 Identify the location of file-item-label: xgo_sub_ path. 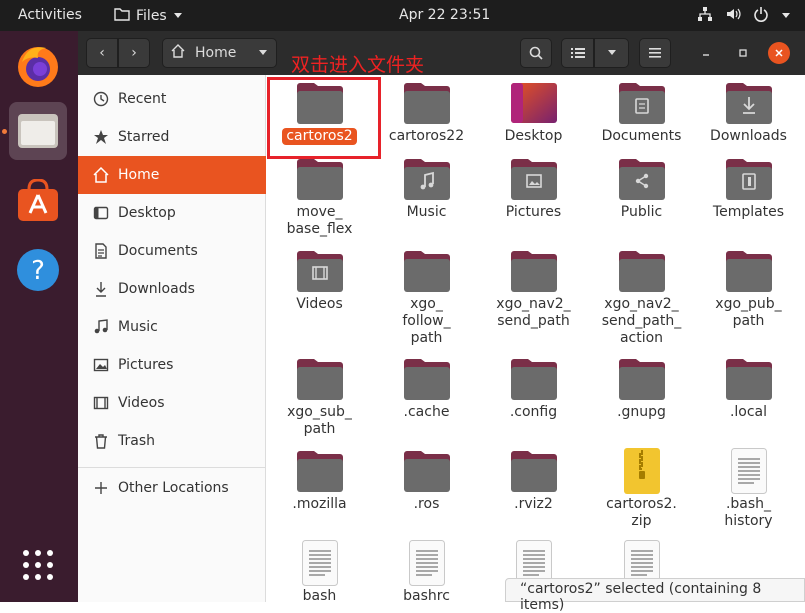
(319, 420).